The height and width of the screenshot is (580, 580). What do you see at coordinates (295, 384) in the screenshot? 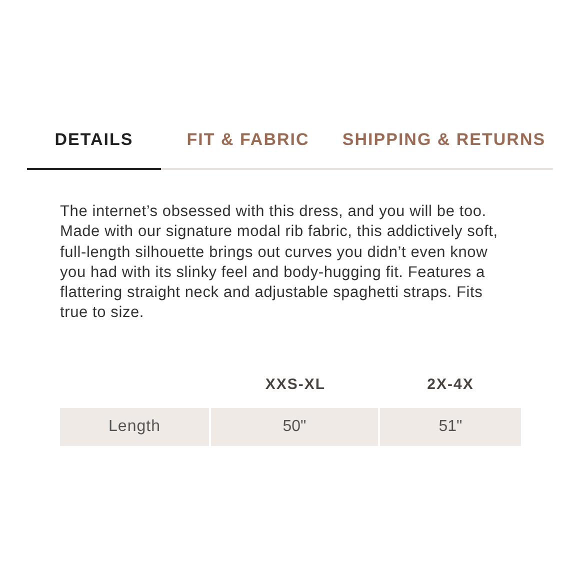
I see `column-header: XXS-XL` at bounding box center [295, 384].